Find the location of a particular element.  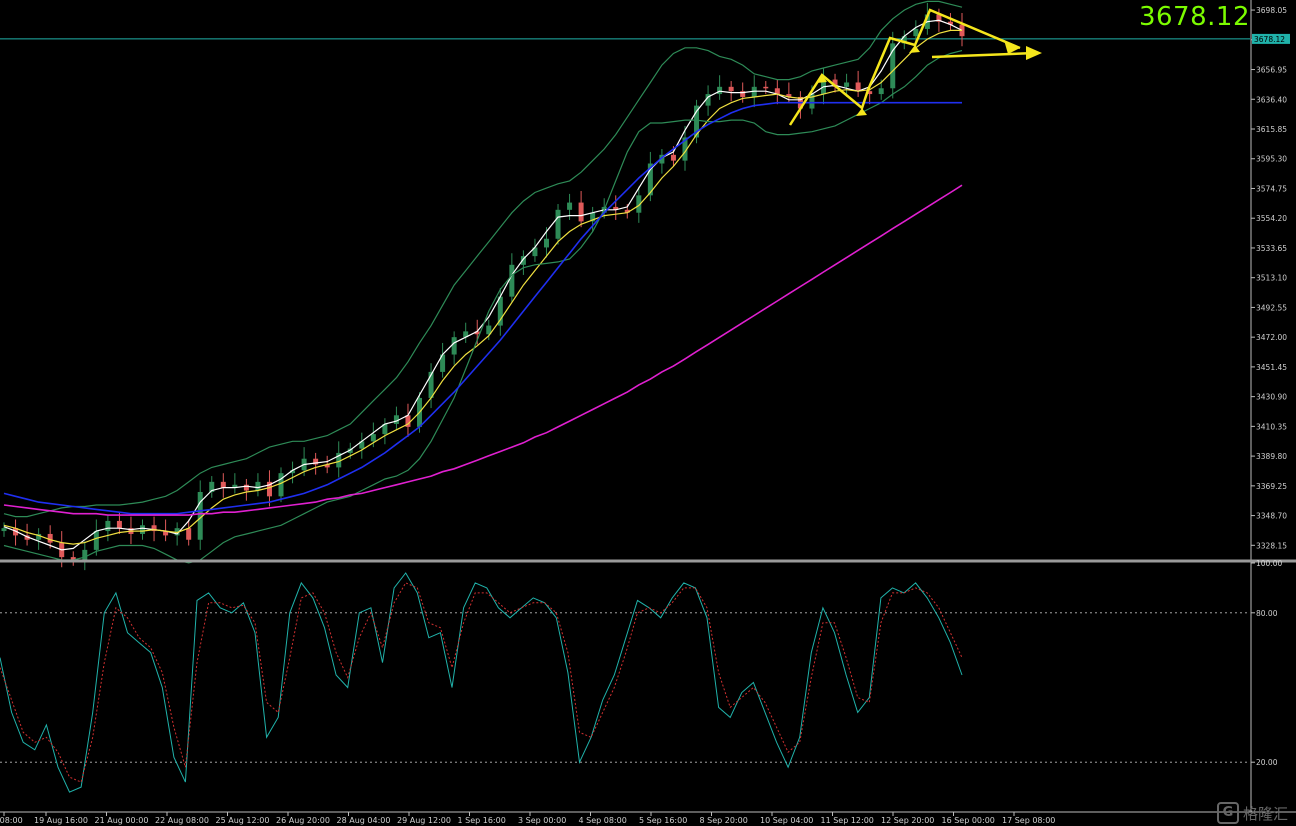

price-tick-label: 3492.55 is located at coordinates (1271, 307).